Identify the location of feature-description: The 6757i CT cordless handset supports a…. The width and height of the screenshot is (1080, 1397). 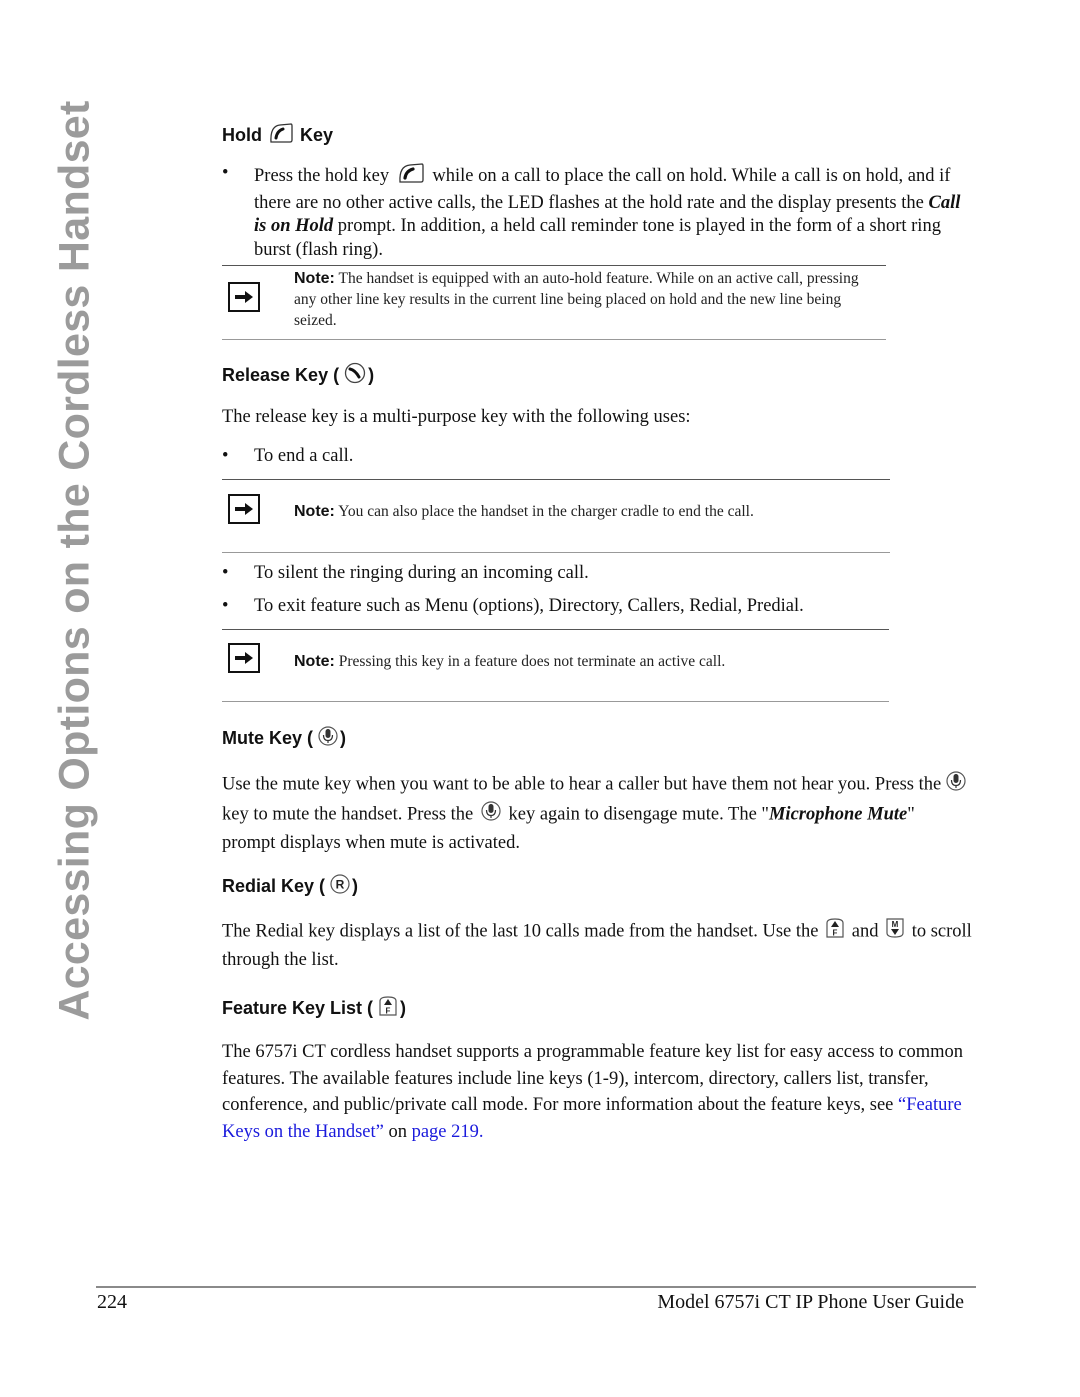
(597, 1092).